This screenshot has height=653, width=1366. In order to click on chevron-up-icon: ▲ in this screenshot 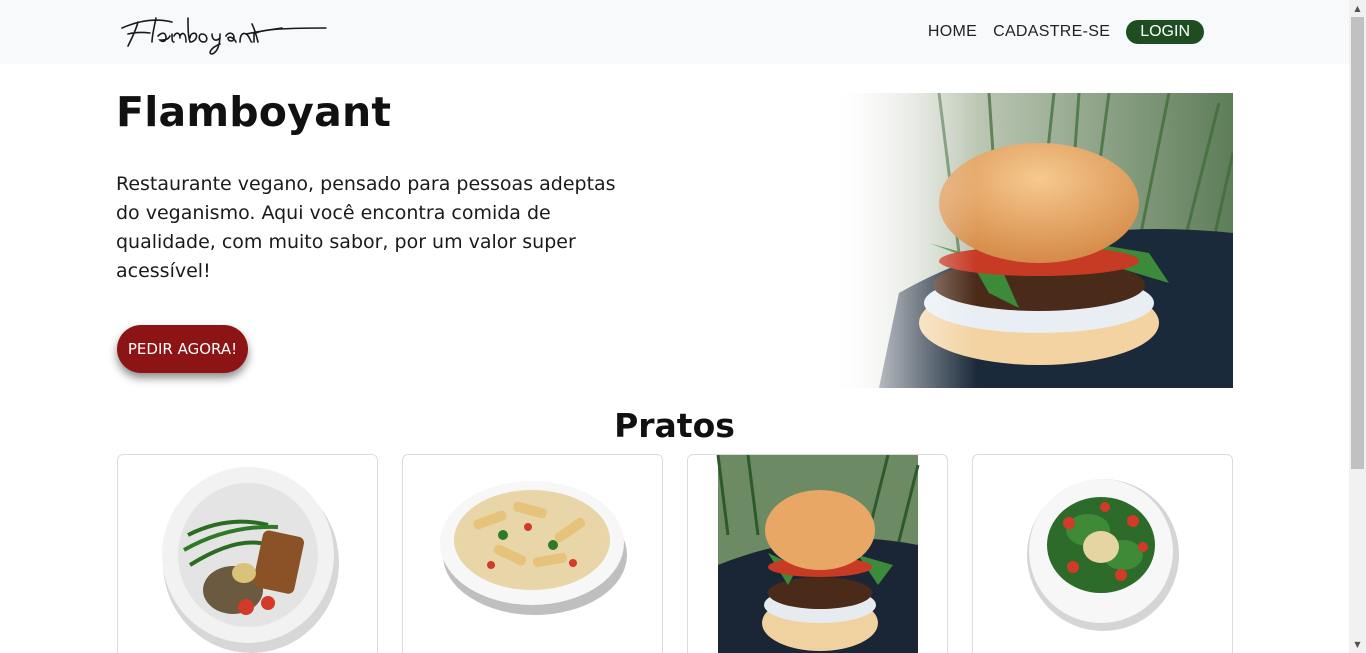, I will do `click(1357, 8)`.